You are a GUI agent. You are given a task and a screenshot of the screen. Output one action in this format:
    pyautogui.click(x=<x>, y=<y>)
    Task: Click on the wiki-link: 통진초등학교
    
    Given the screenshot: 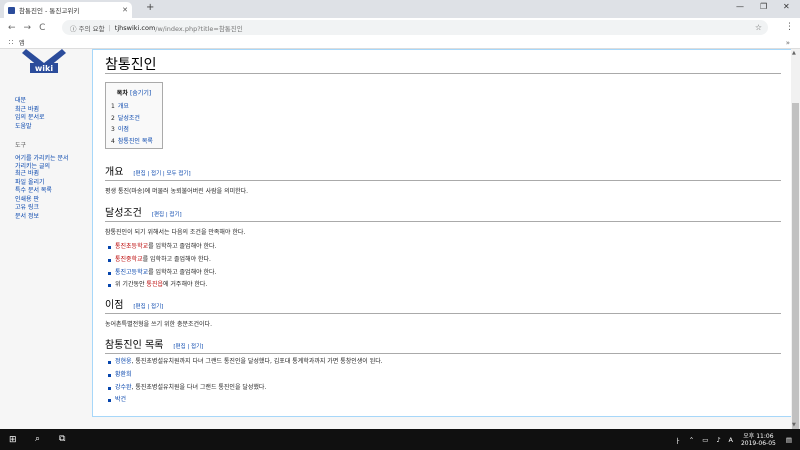 What is the action you would take?
    pyautogui.click(x=131, y=246)
    